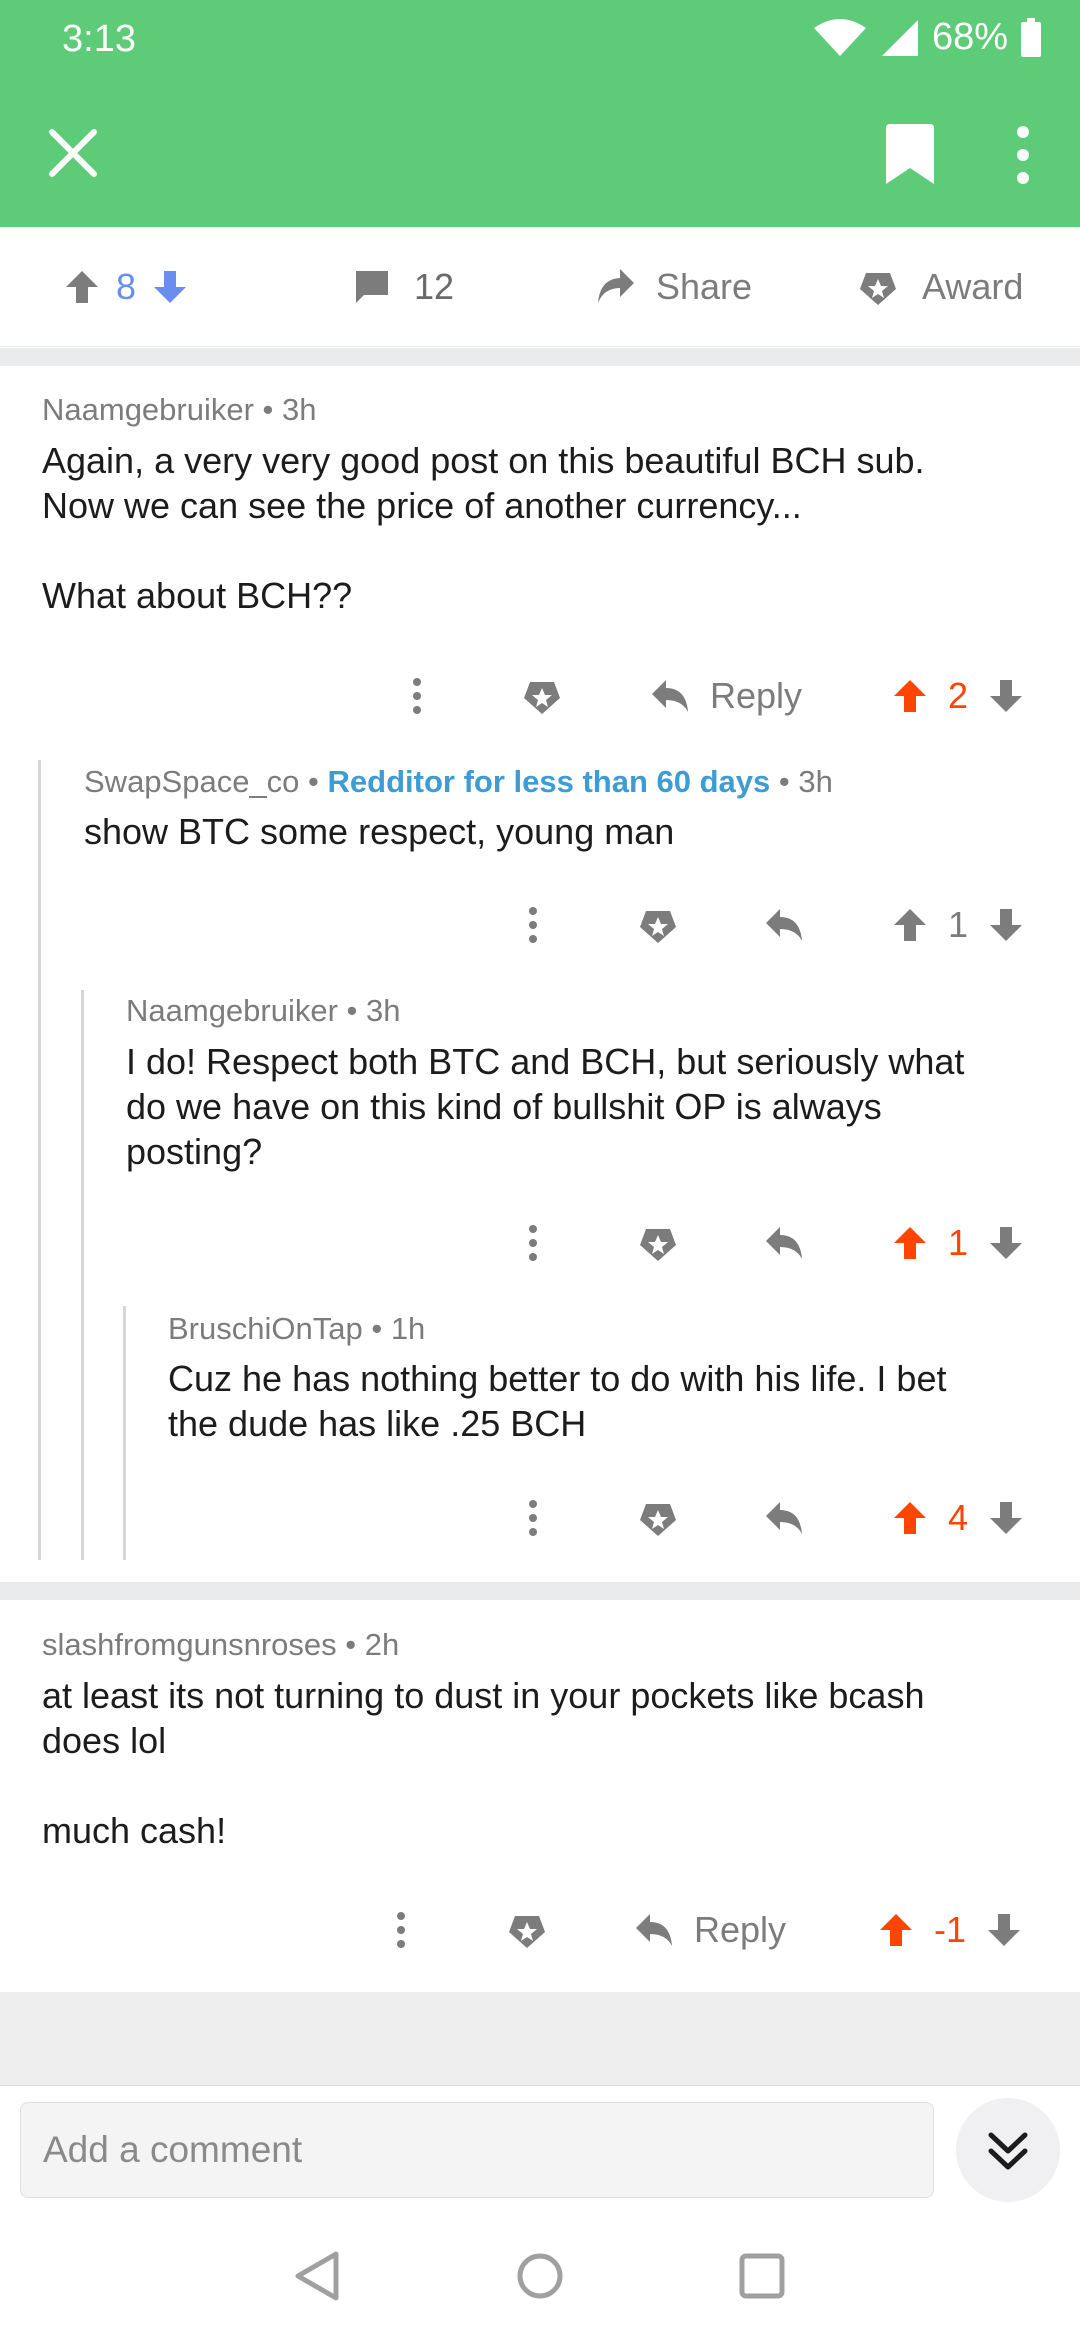 The width and height of the screenshot is (1080, 2340). What do you see at coordinates (265, 1328) in the screenshot?
I see `comment-author: BruschiOnTap` at bounding box center [265, 1328].